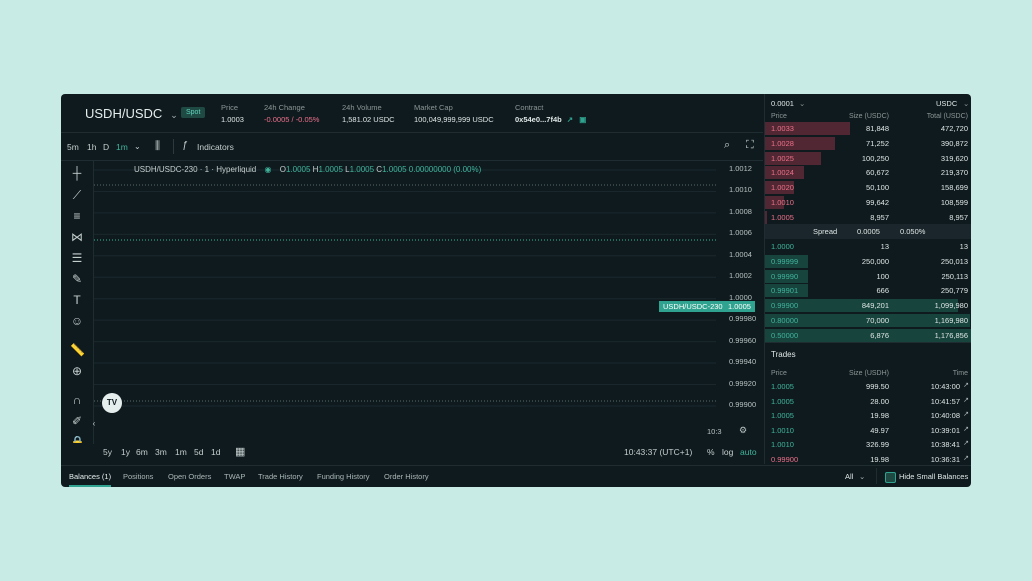 This screenshot has width=1032, height=581. I want to click on tab-positions: Positions, so click(138, 476).